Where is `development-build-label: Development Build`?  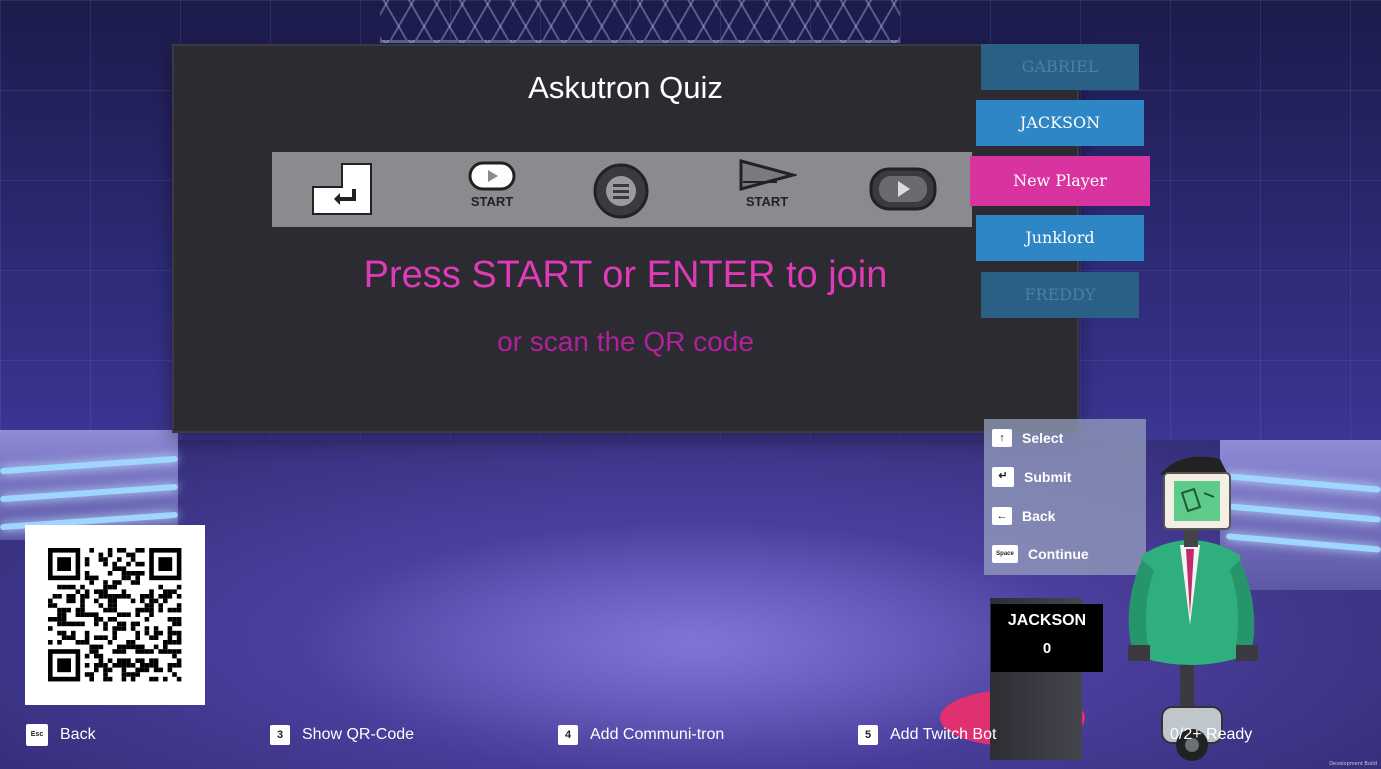 development-build-label: Development Build is located at coordinates (1353, 764).